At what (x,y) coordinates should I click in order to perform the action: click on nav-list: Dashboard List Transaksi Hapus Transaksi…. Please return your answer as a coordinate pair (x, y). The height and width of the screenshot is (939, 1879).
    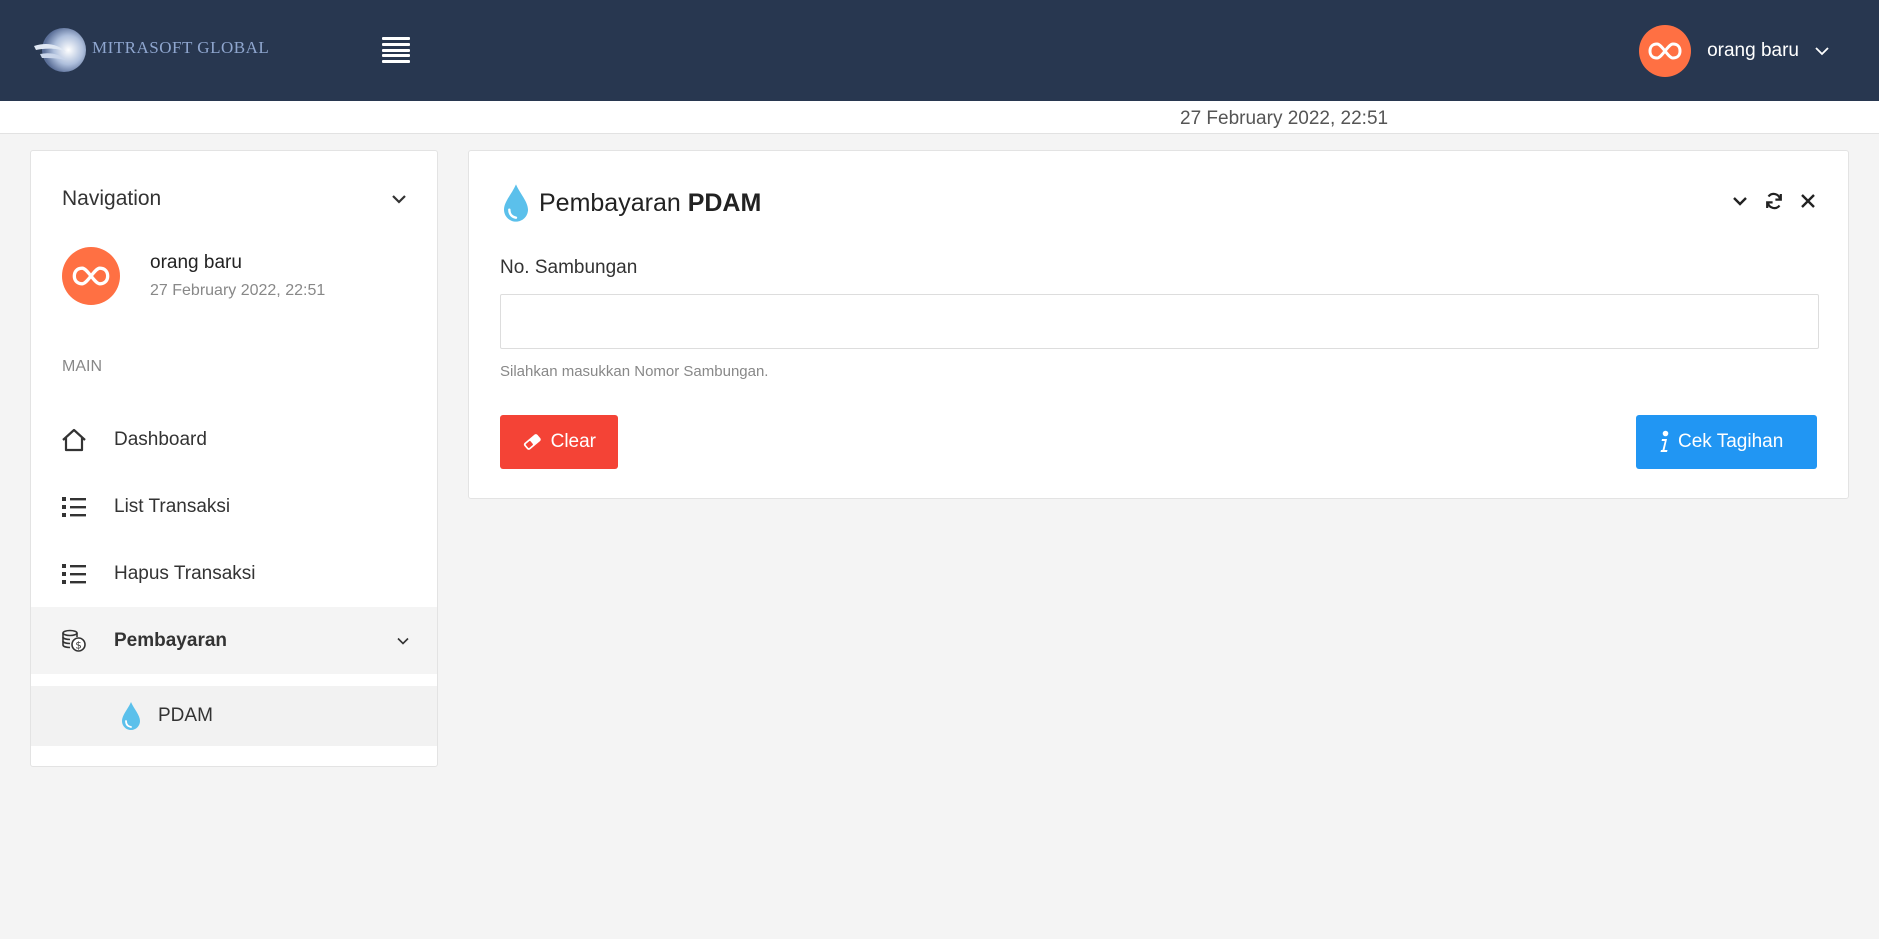
    Looking at the image, I should click on (234, 576).